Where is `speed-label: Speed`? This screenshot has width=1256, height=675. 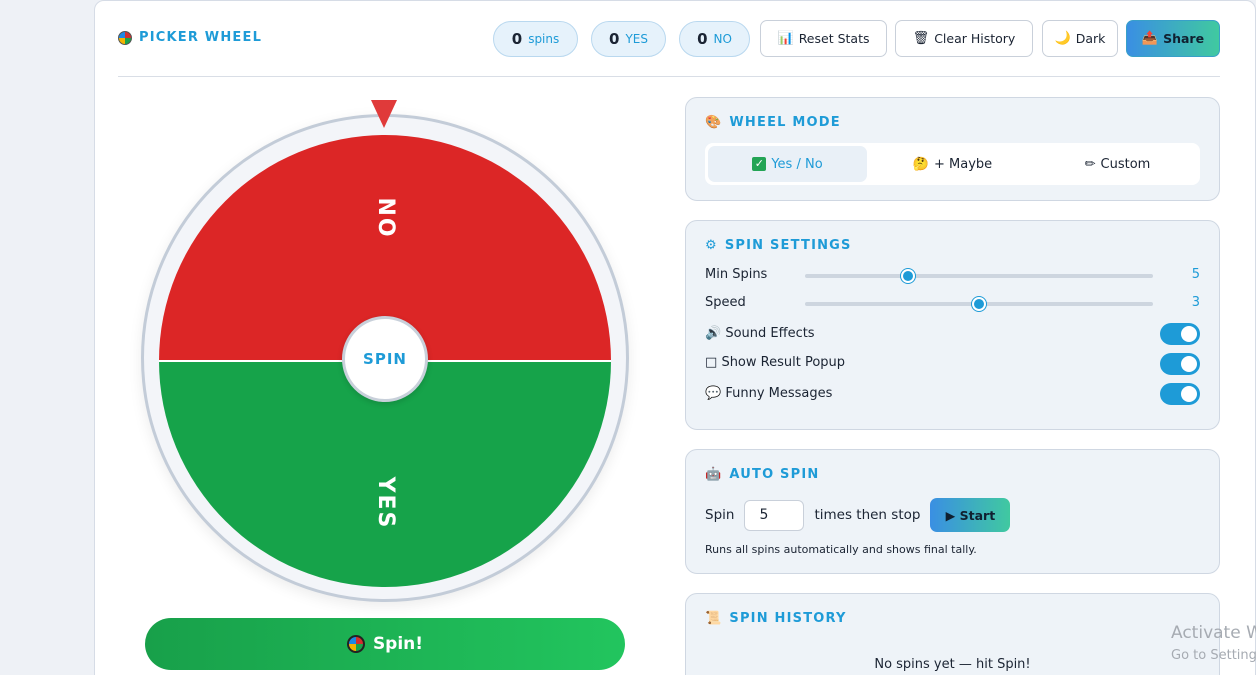
speed-label: Speed is located at coordinates (725, 302).